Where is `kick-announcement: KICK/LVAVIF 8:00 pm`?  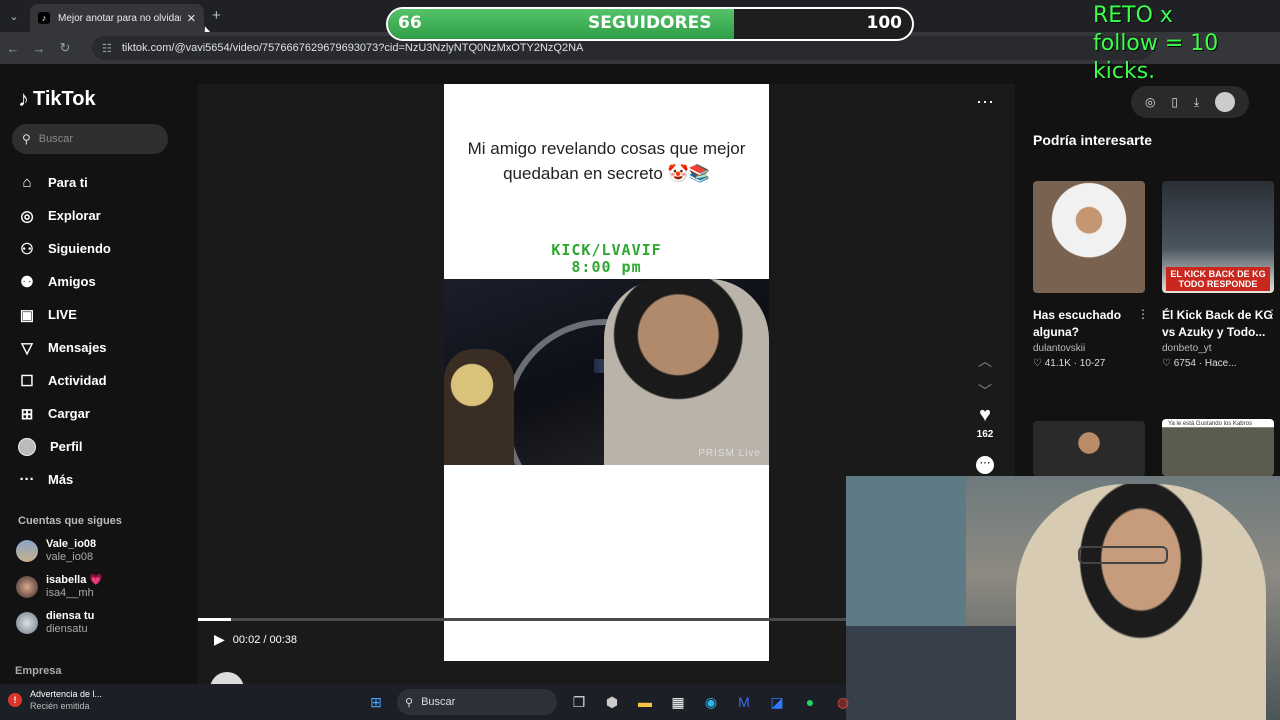
kick-announcement: KICK/LVAVIF 8:00 pm is located at coordinates (606, 259).